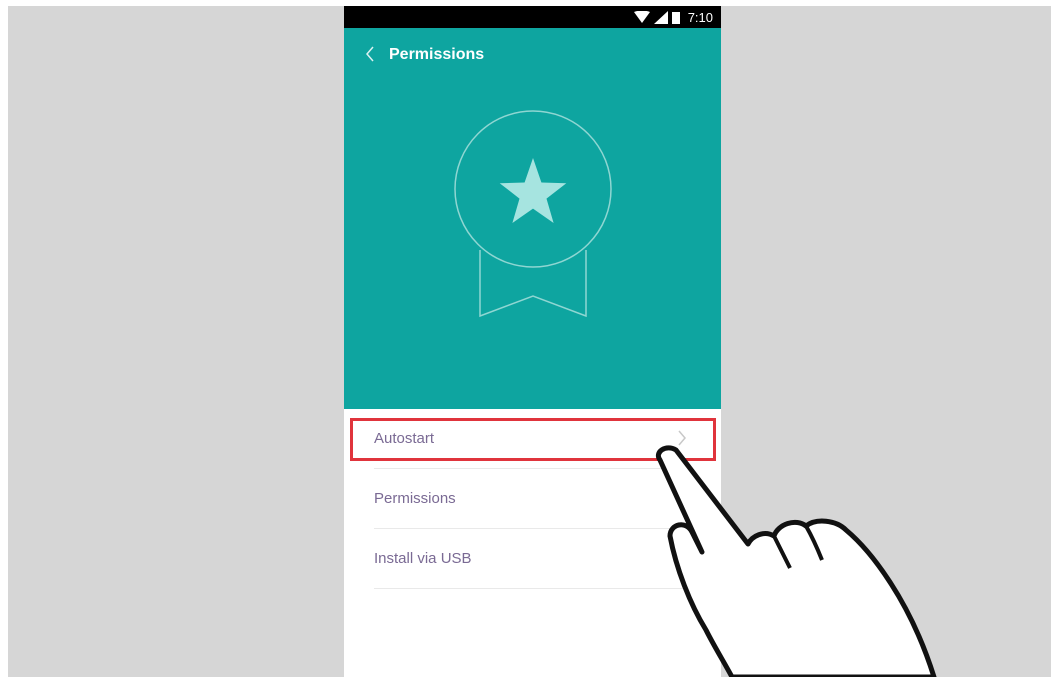 This screenshot has width=1051, height=682. Describe the element at coordinates (532, 439) in the screenshot. I see `list-item-autostart: Autostart` at that location.